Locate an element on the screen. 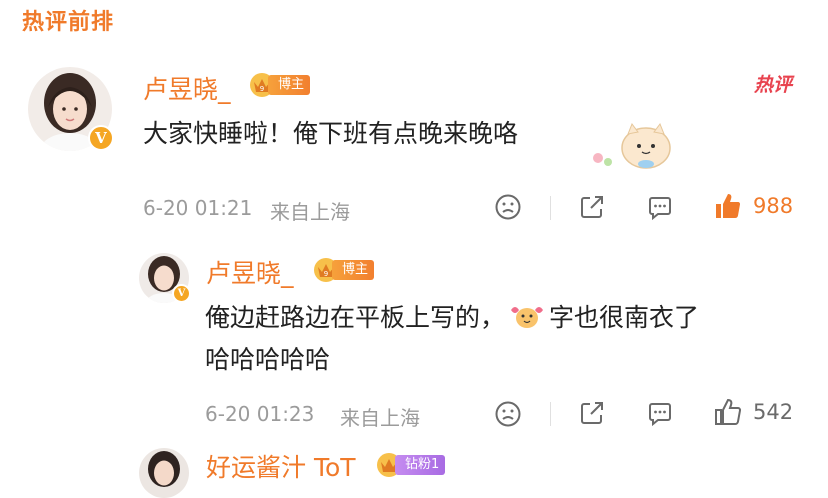 The height and width of the screenshot is (498, 828). avatar is located at coordinates (164, 473).